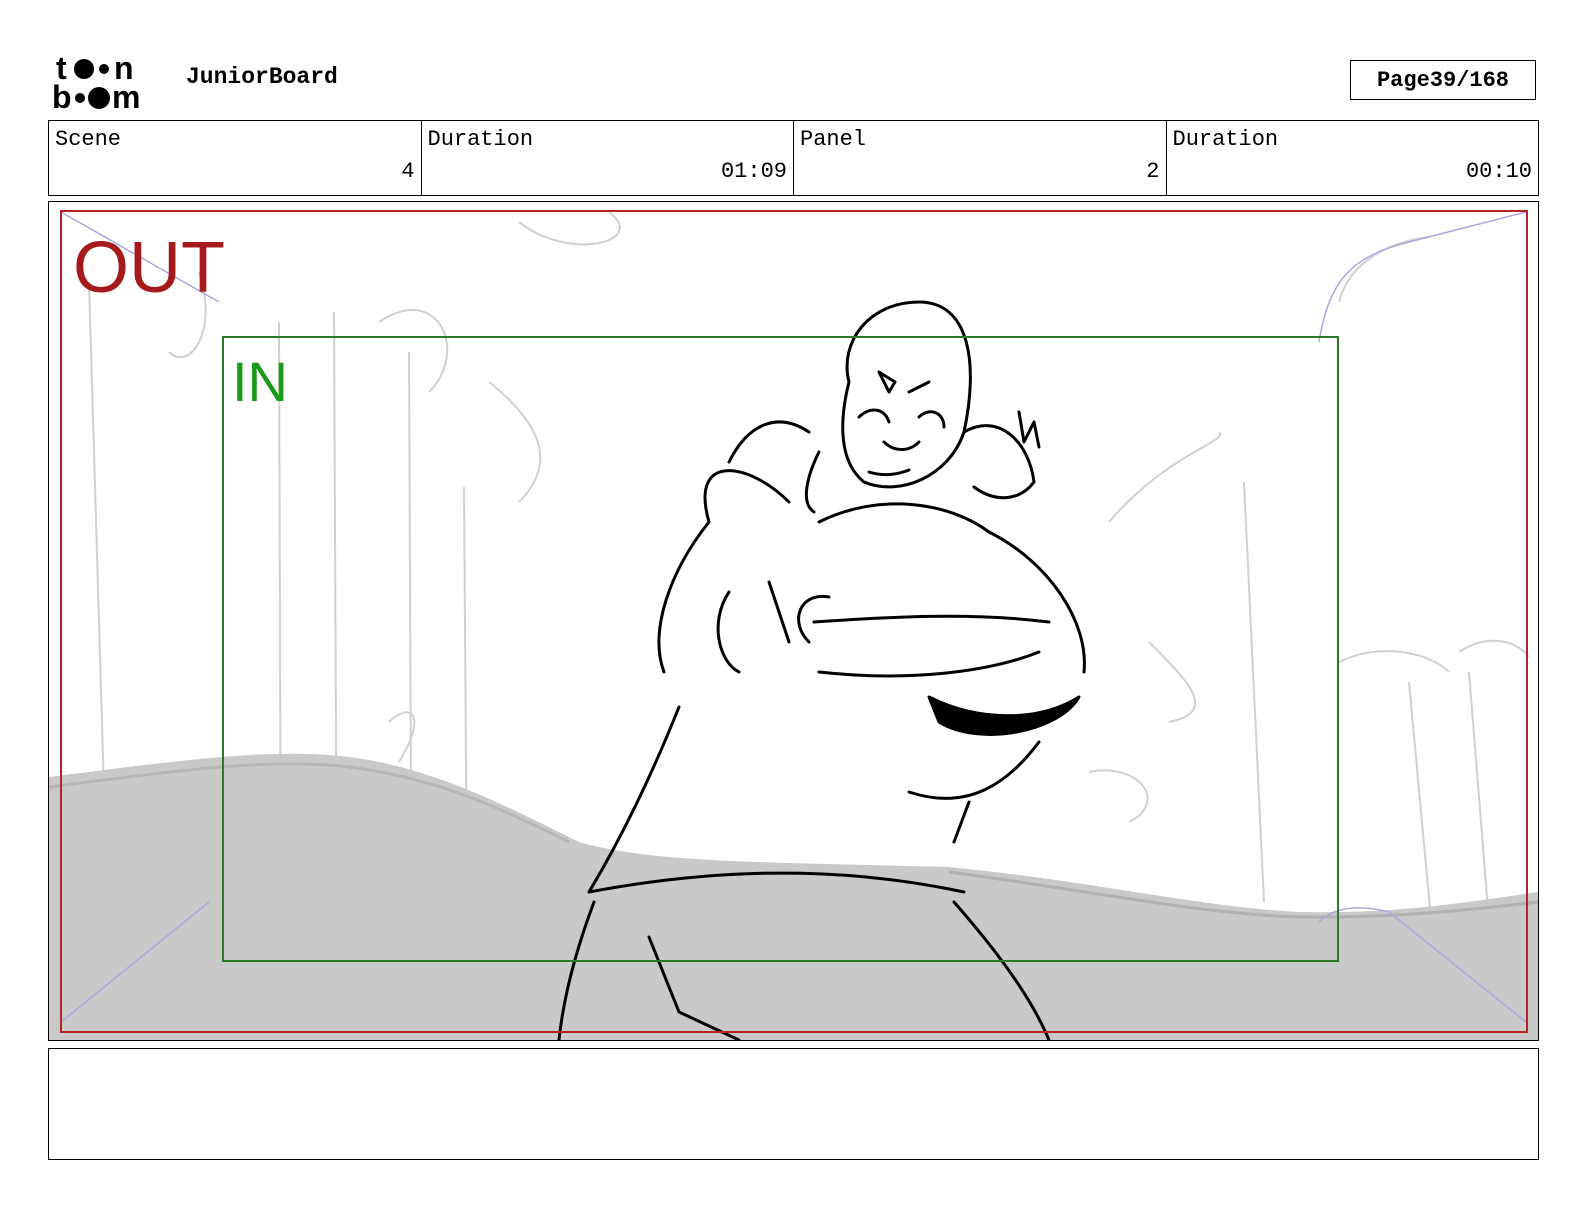 This screenshot has width=1584, height=1224. Describe the element at coordinates (408, 171) in the screenshot. I see `scene-value: 4` at that location.